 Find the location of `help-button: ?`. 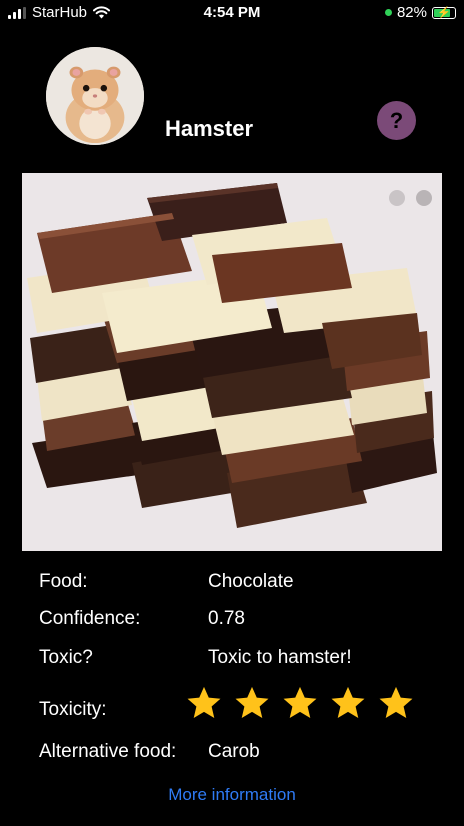

help-button: ? is located at coordinates (396, 120).